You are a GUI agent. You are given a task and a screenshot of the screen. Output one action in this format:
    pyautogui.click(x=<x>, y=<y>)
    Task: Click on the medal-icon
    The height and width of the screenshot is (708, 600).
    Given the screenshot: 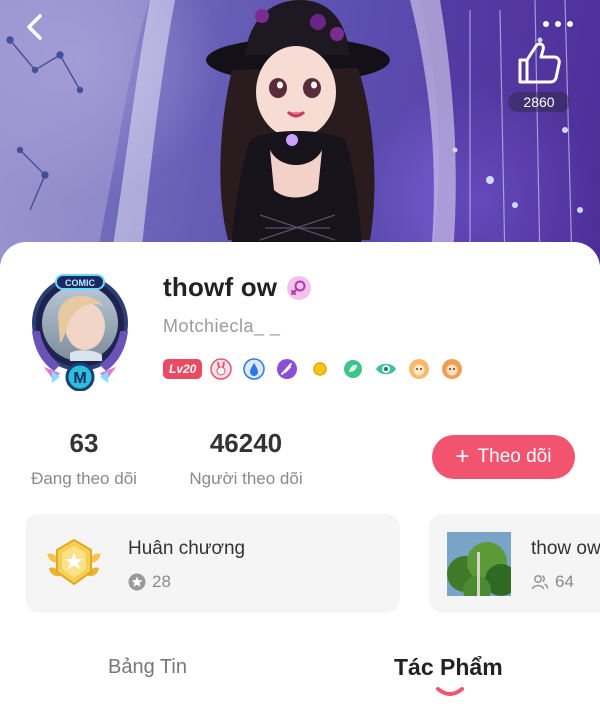 What is the action you would take?
    pyautogui.click(x=74, y=562)
    